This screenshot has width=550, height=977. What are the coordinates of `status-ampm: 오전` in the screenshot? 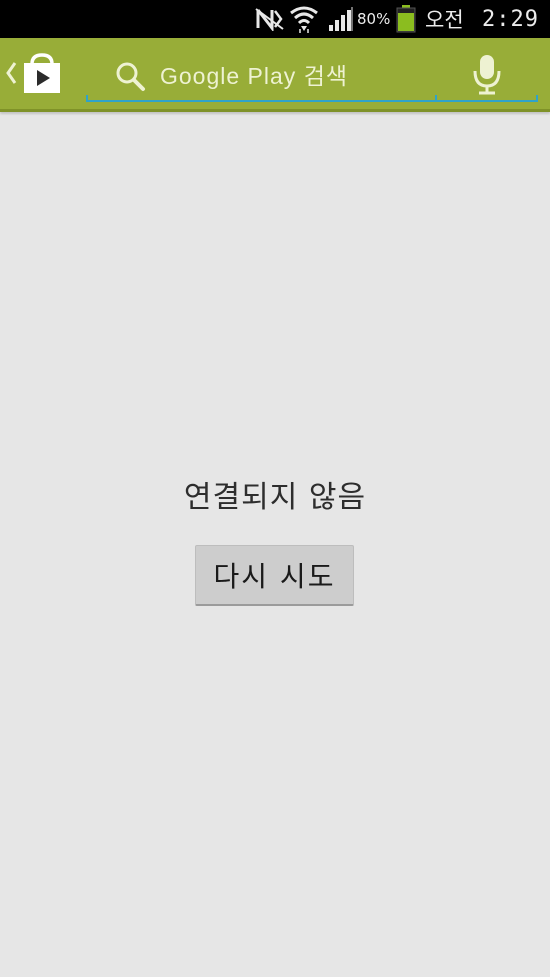 It's located at (444, 20).